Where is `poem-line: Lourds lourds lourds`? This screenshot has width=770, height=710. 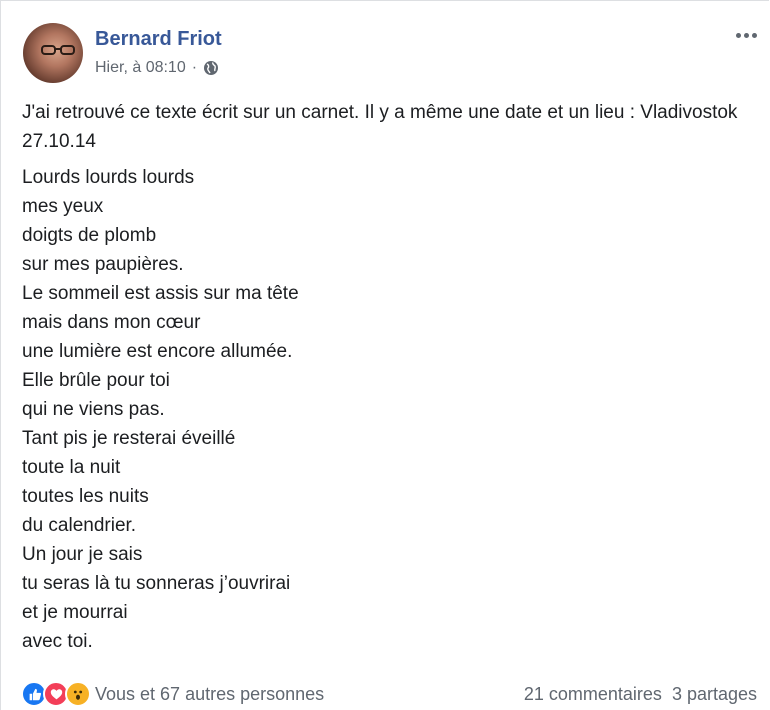 poem-line: Lourds lourds lourds is located at coordinates (108, 177).